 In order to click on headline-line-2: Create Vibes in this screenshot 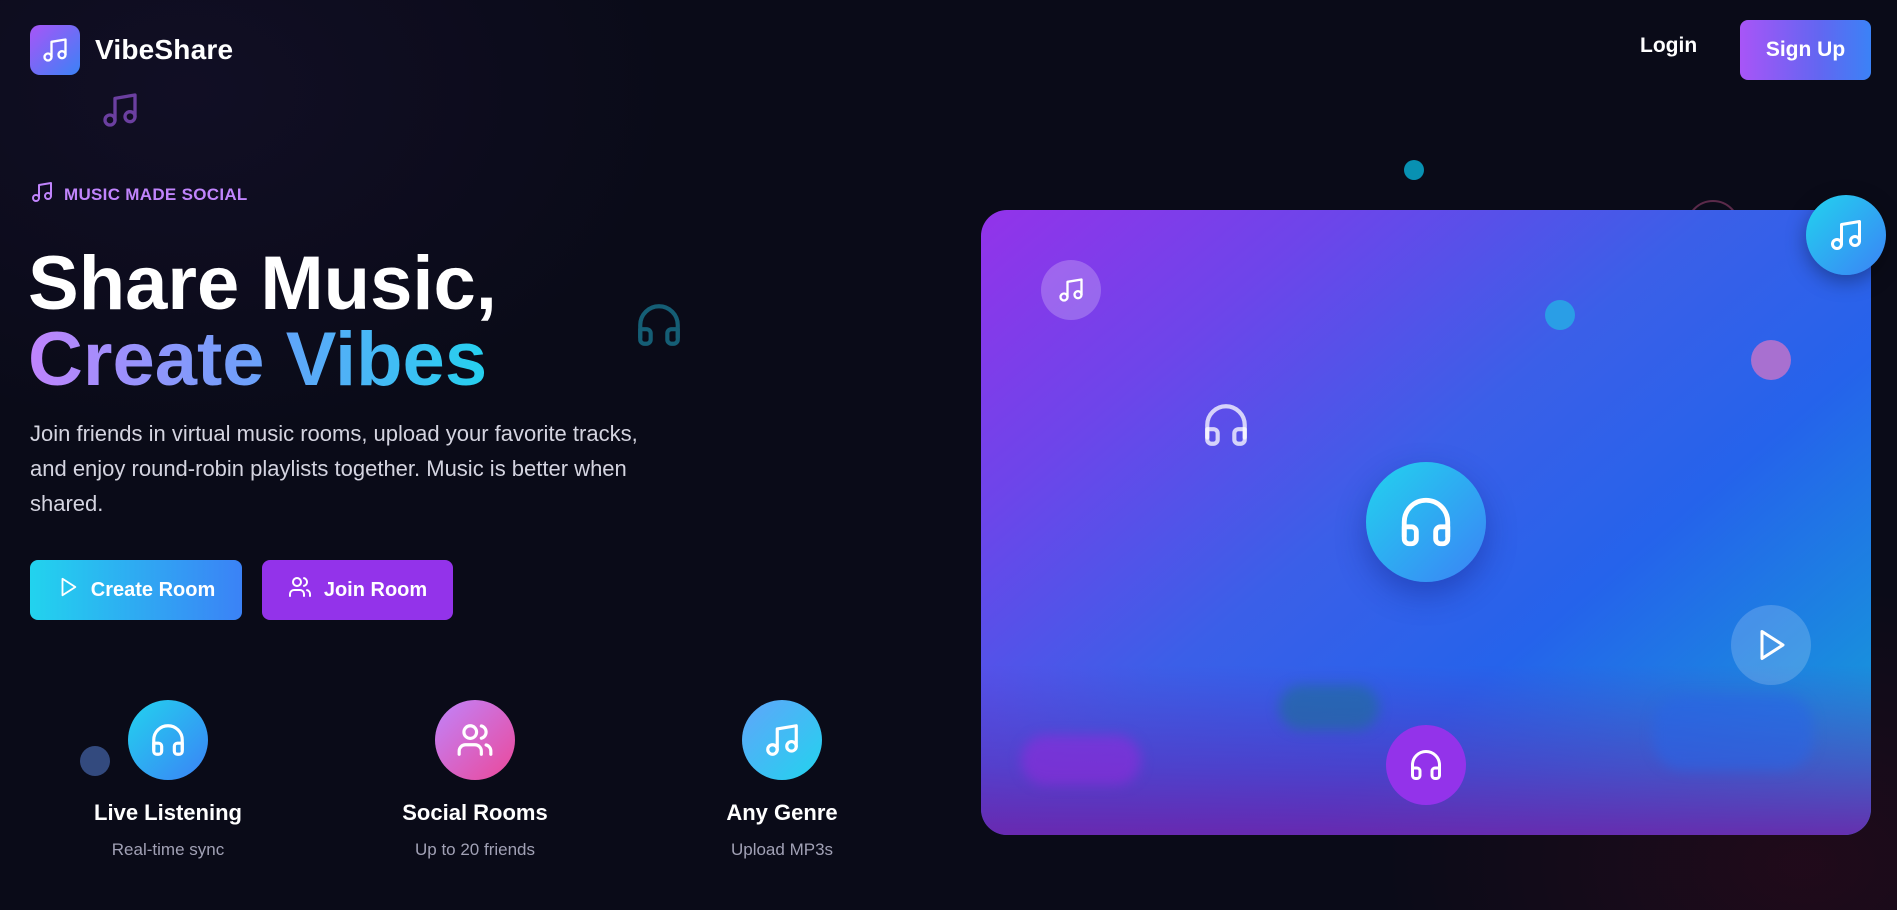, I will do `click(262, 360)`.